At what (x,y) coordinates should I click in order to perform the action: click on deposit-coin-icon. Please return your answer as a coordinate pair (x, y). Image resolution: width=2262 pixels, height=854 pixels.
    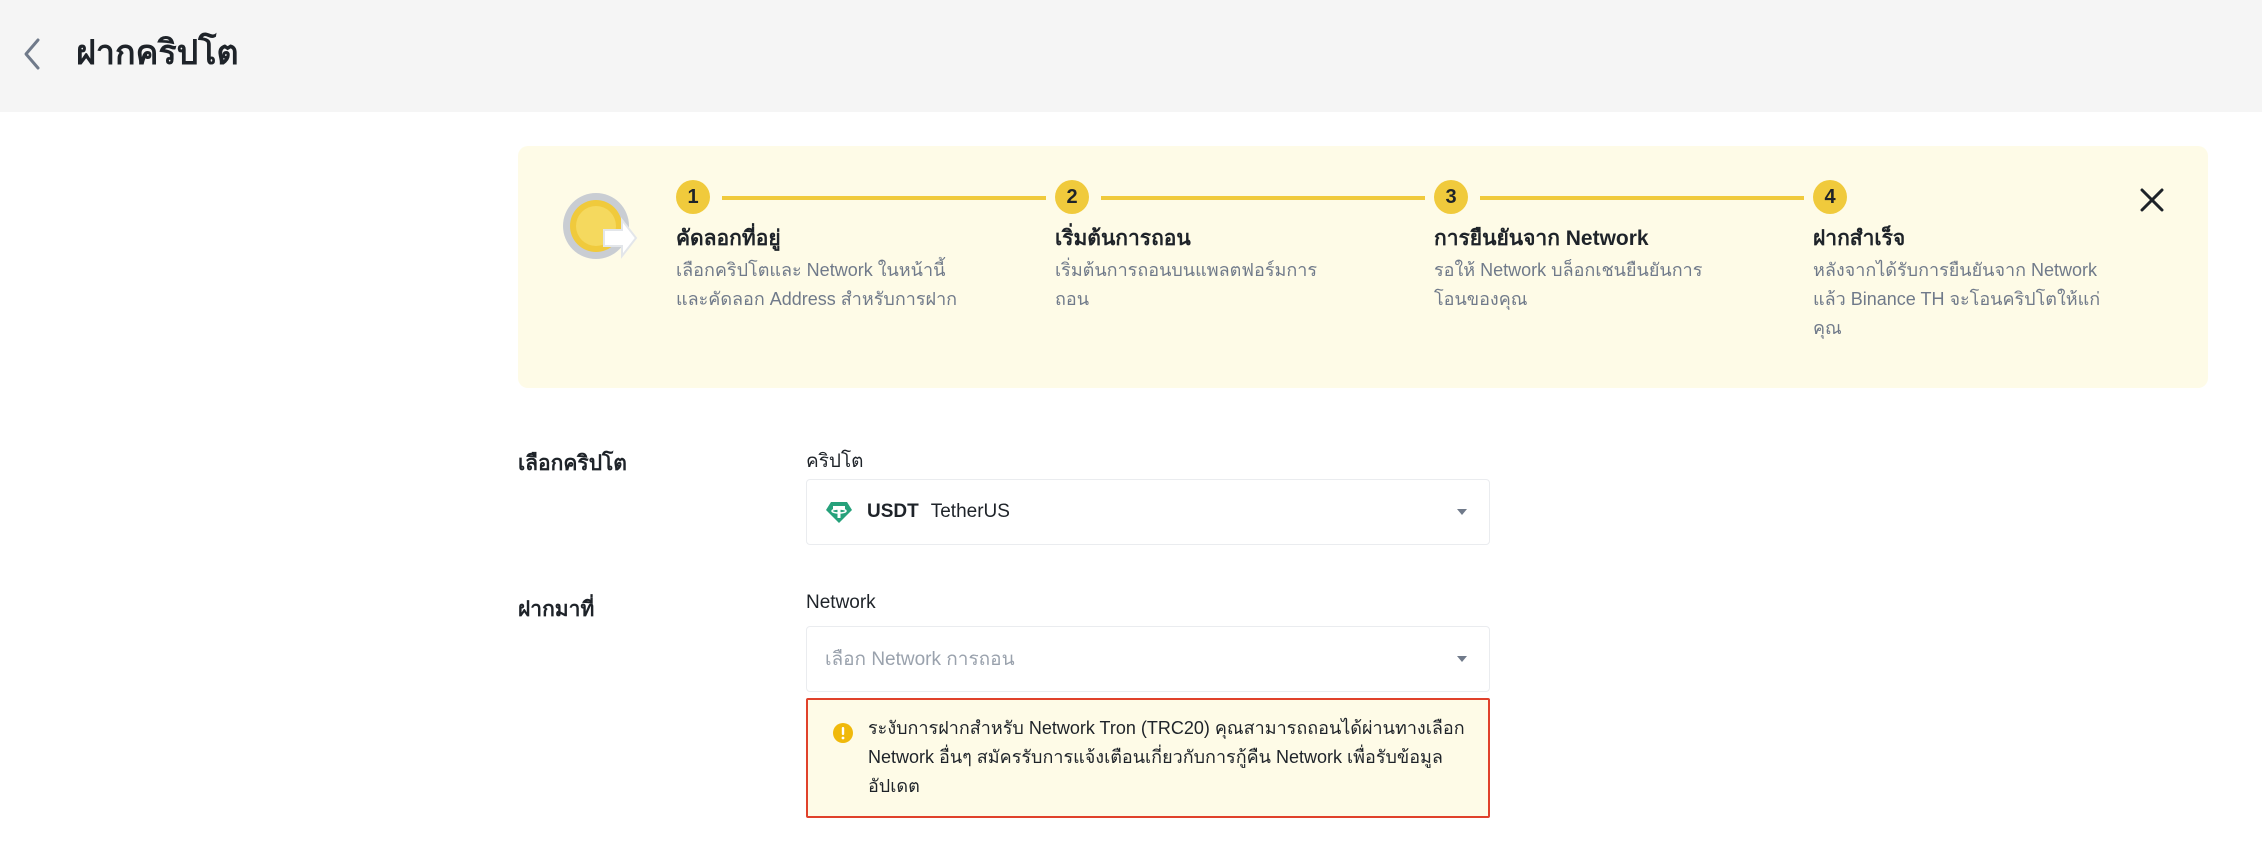
    Looking at the image, I should click on (600, 226).